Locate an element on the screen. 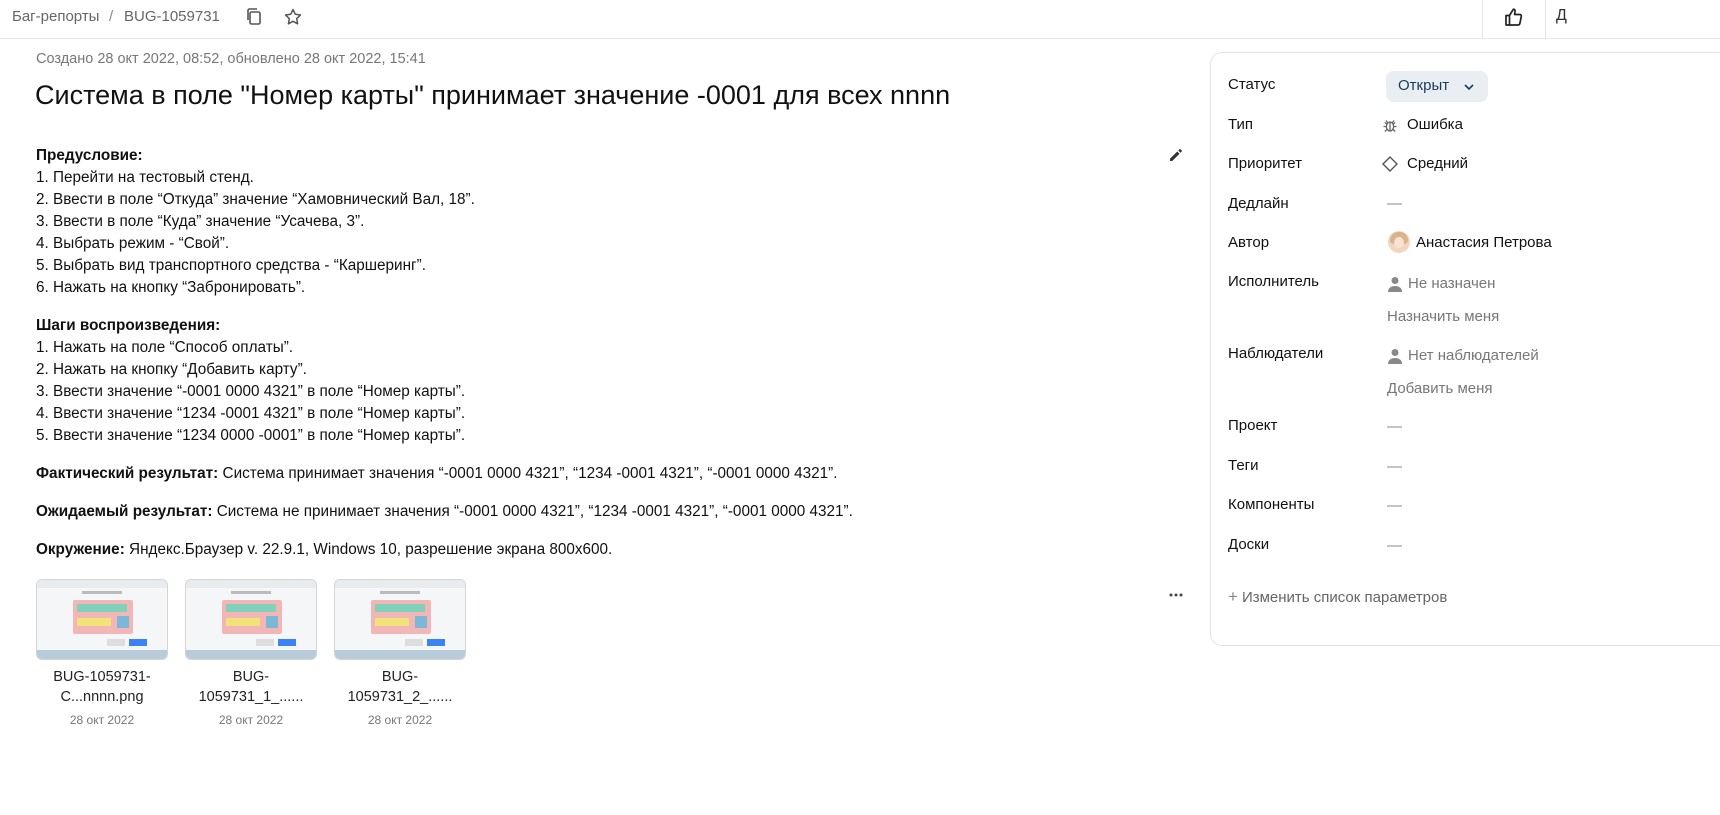  change-params-button: + Изменить список параметров is located at coordinates (1337, 597).